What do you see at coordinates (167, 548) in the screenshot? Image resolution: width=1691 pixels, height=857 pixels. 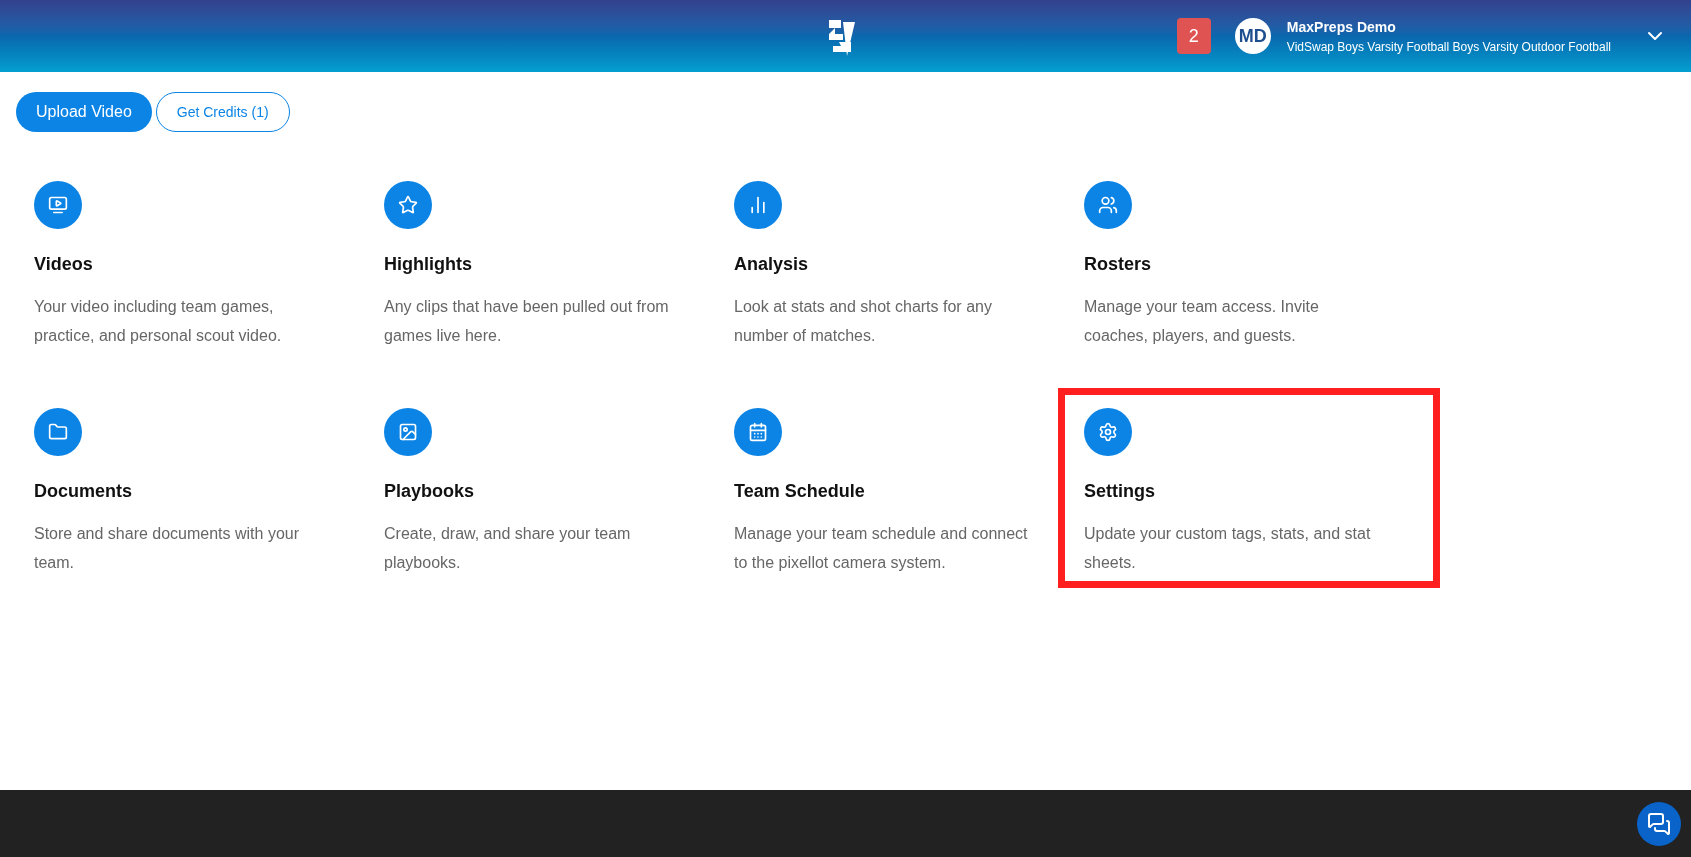 I see `card-description: Store and share documents with your team.` at bounding box center [167, 548].